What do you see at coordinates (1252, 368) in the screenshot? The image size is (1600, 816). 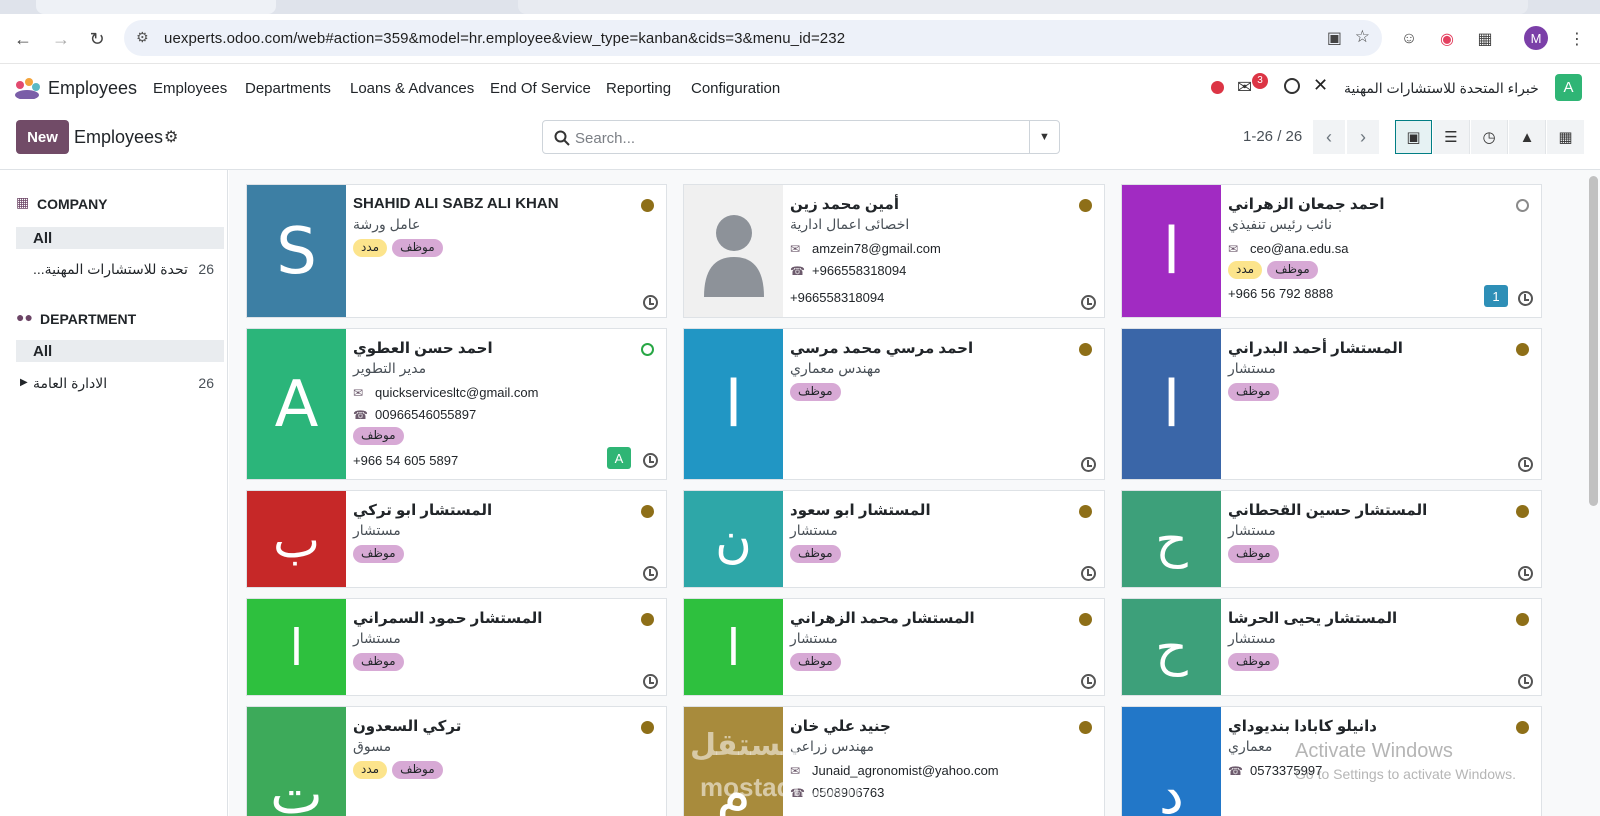 I see `employee-job: مستشار` at bounding box center [1252, 368].